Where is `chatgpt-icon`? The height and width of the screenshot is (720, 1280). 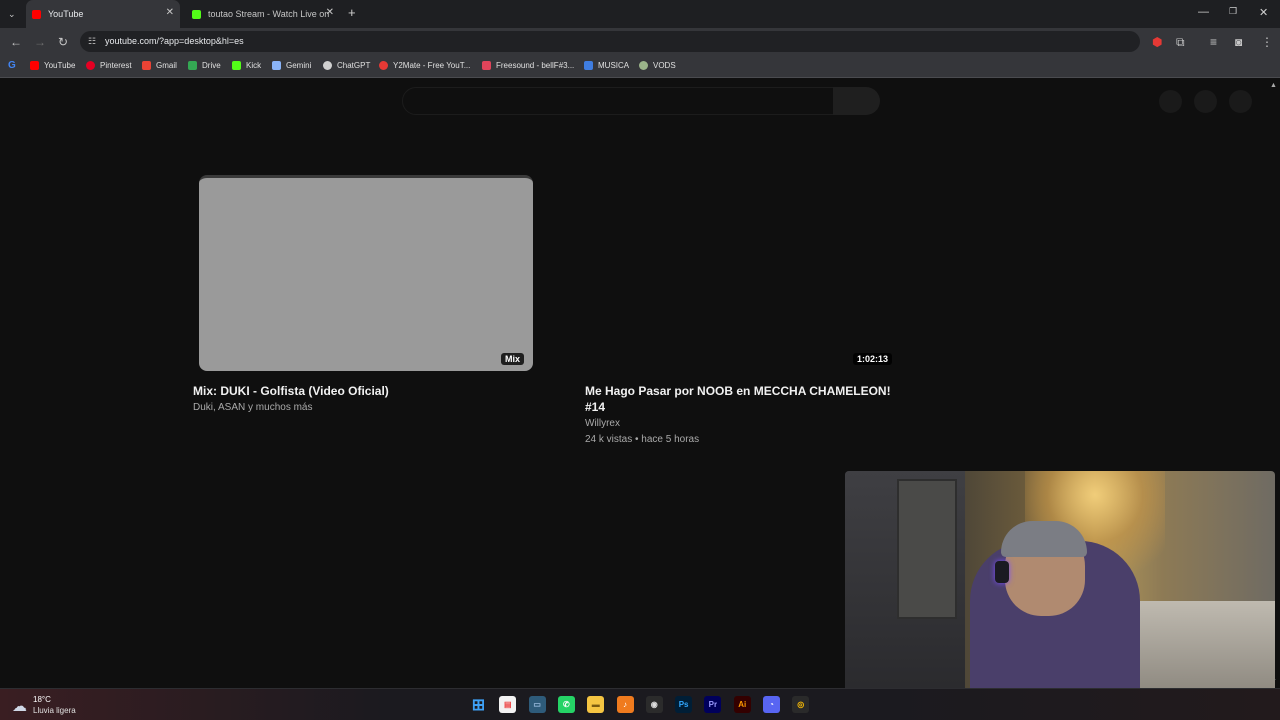
chatgpt-icon is located at coordinates (327, 65).